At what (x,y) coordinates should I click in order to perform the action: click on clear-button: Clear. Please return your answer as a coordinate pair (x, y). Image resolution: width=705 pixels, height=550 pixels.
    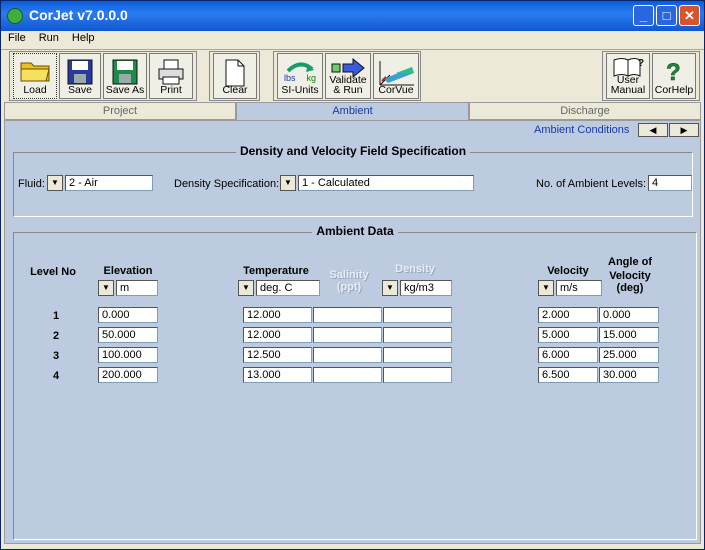
    Looking at the image, I should click on (235, 76).